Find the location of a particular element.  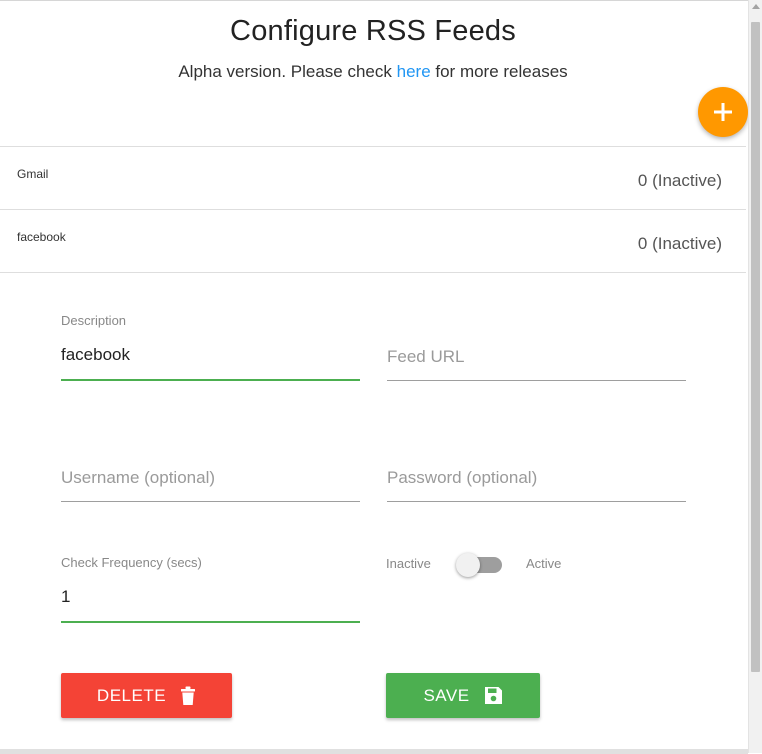

scrollbar-thumb is located at coordinates (755, 347).